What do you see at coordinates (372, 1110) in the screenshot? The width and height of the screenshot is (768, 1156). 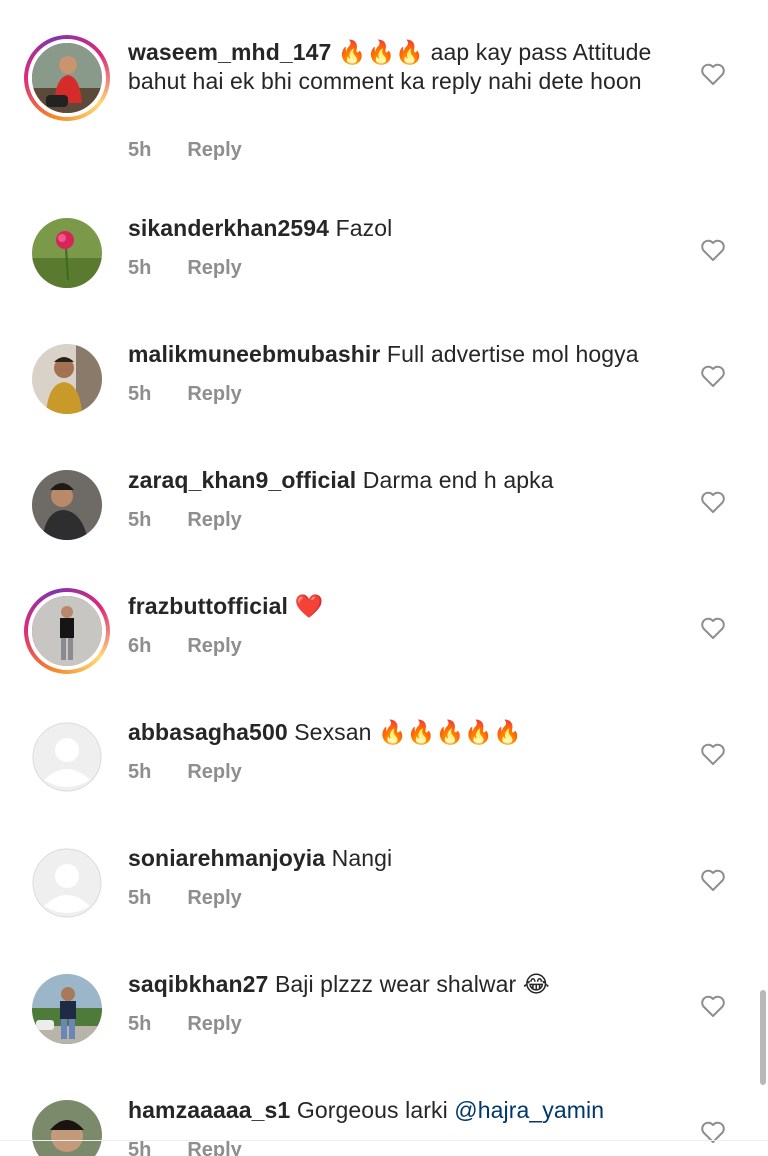 I see `comment-text: Gorgeous larki` at bounding box center [372, 1110].